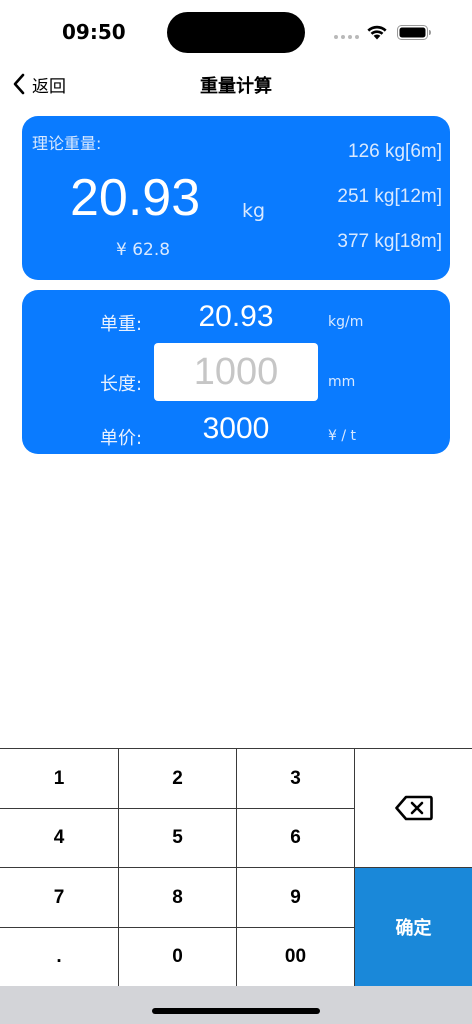 The image size is (472, 1024). I want to click on status-bar: 09:50, so click(236, 31).